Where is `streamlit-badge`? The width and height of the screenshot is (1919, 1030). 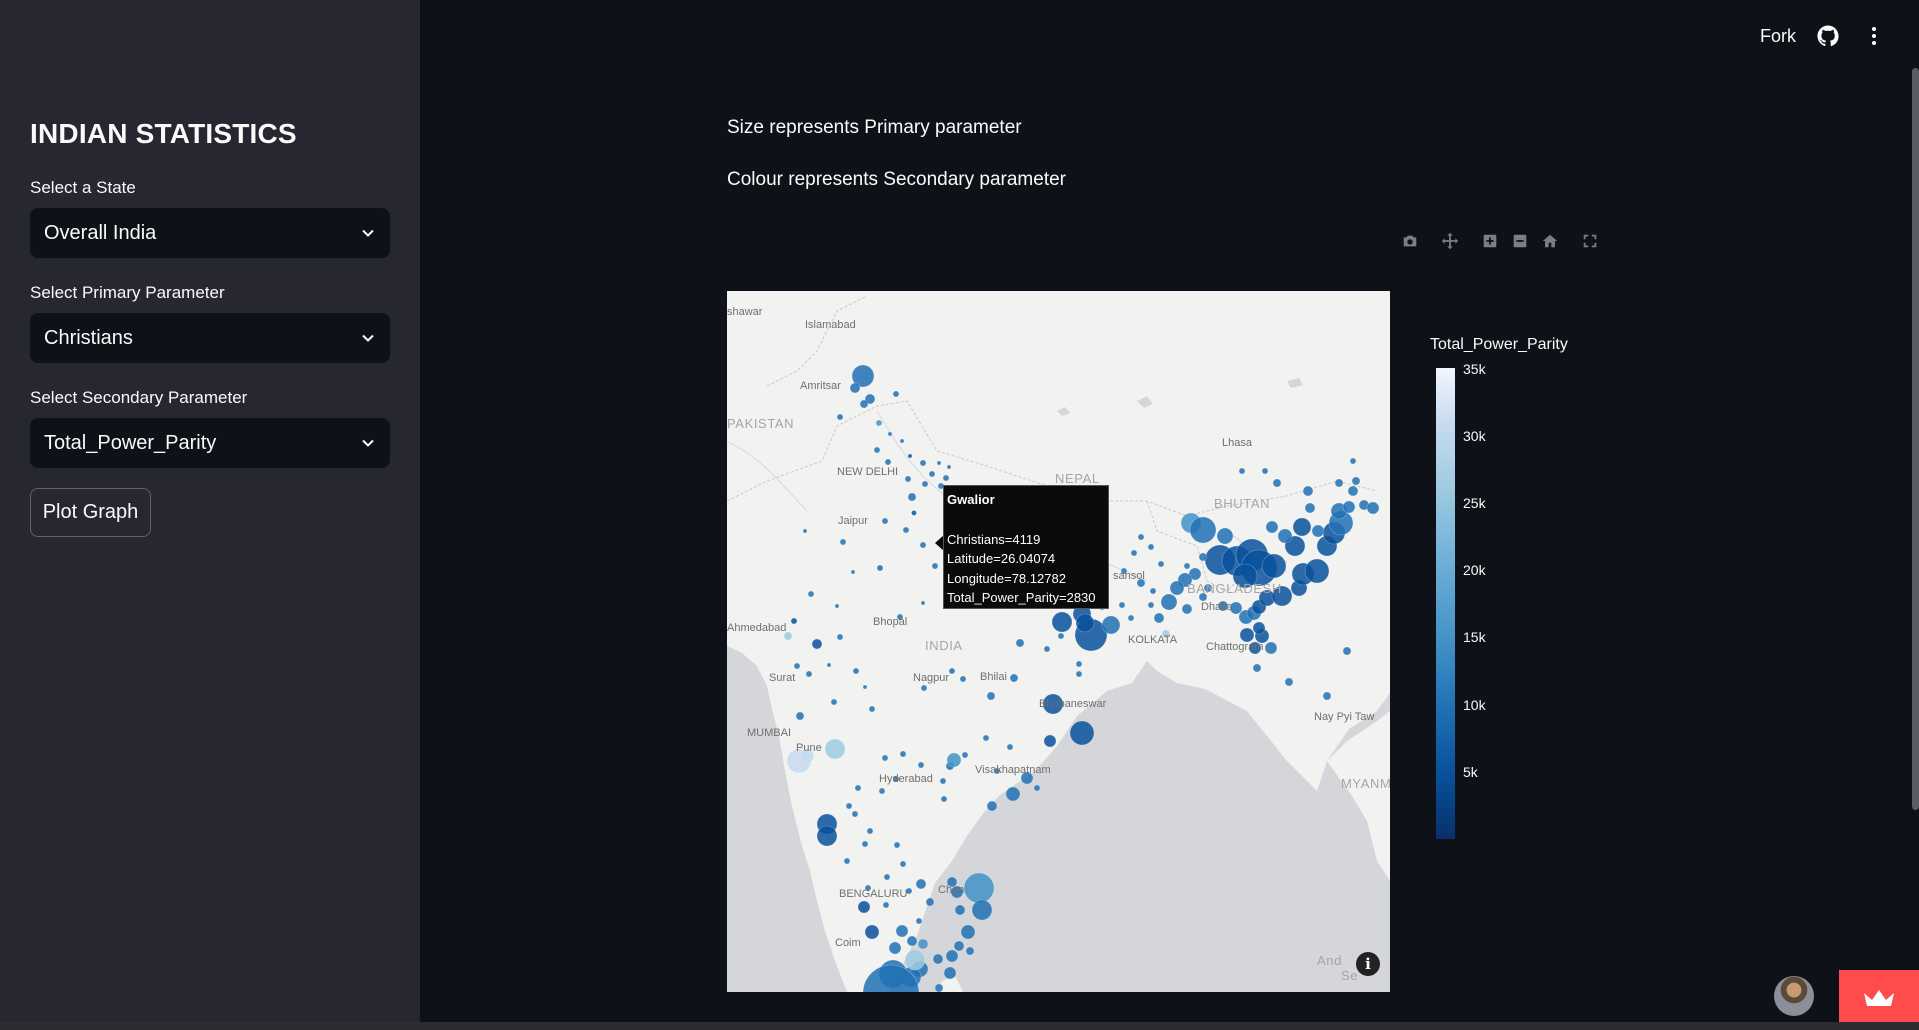
streamlit-badge is located at coordinates (1879, 997).